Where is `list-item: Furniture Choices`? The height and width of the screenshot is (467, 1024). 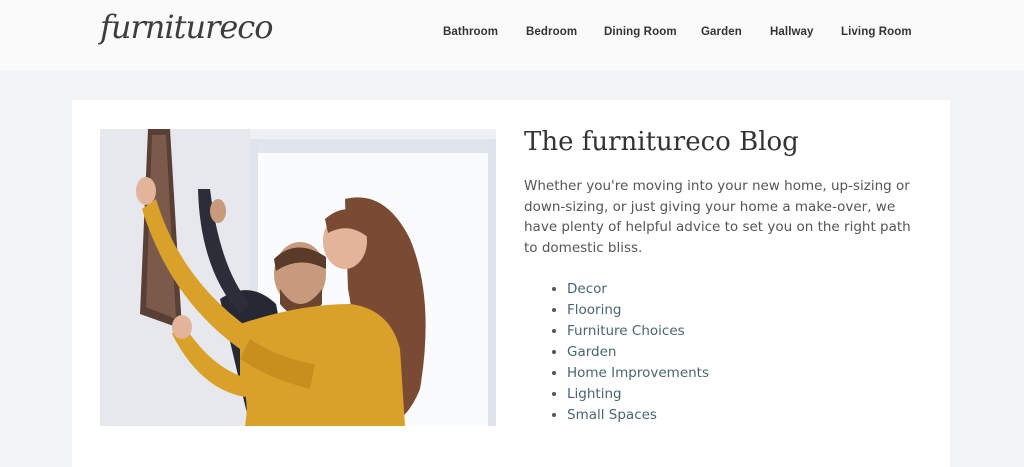 list-item: Furniture Choices is located at coordinates (638, 331).